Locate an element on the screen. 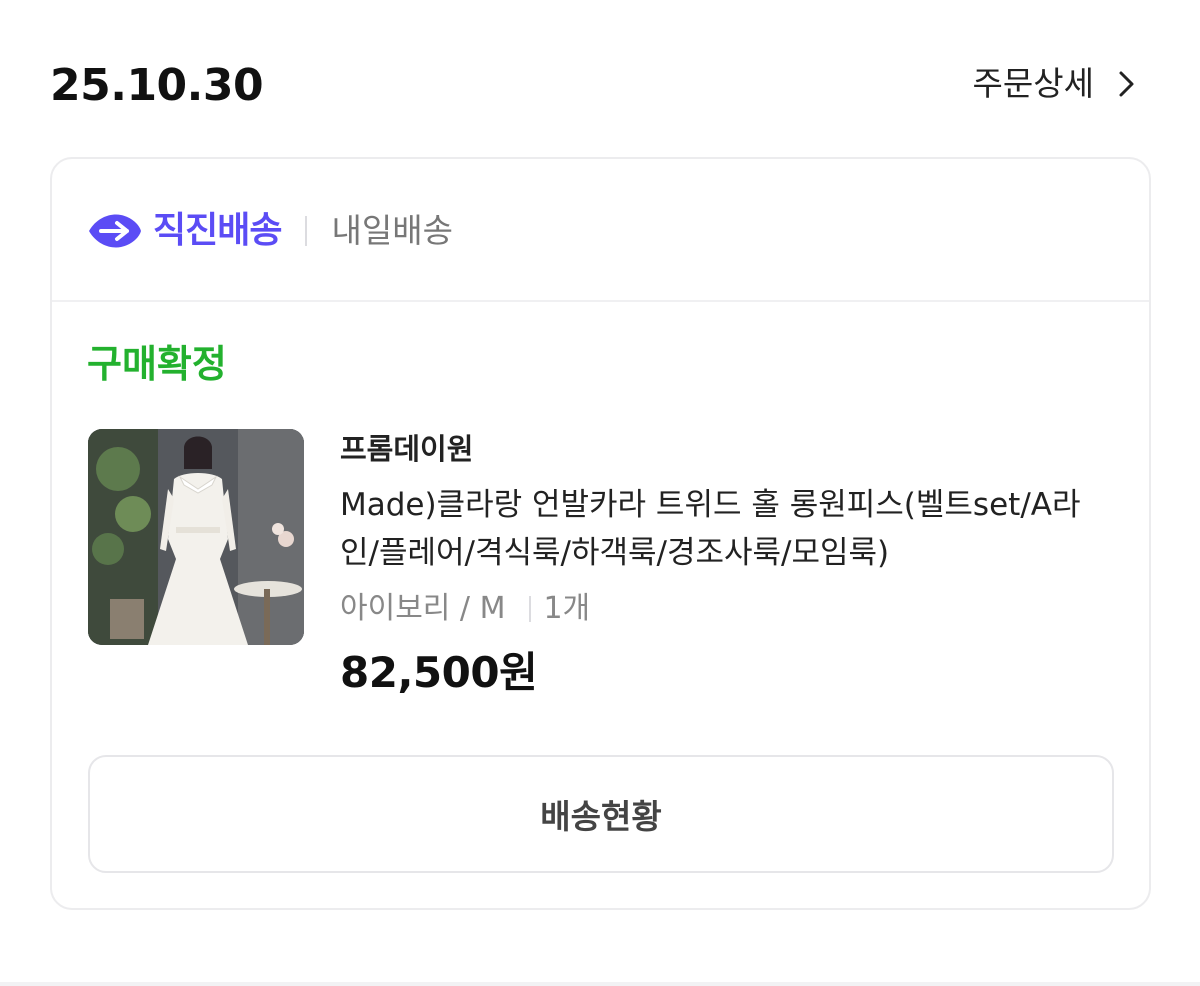 Image resolution: width=1200 pixels, height=986 pixels. chevron-right-icon is located at coordinates (1126, 84).